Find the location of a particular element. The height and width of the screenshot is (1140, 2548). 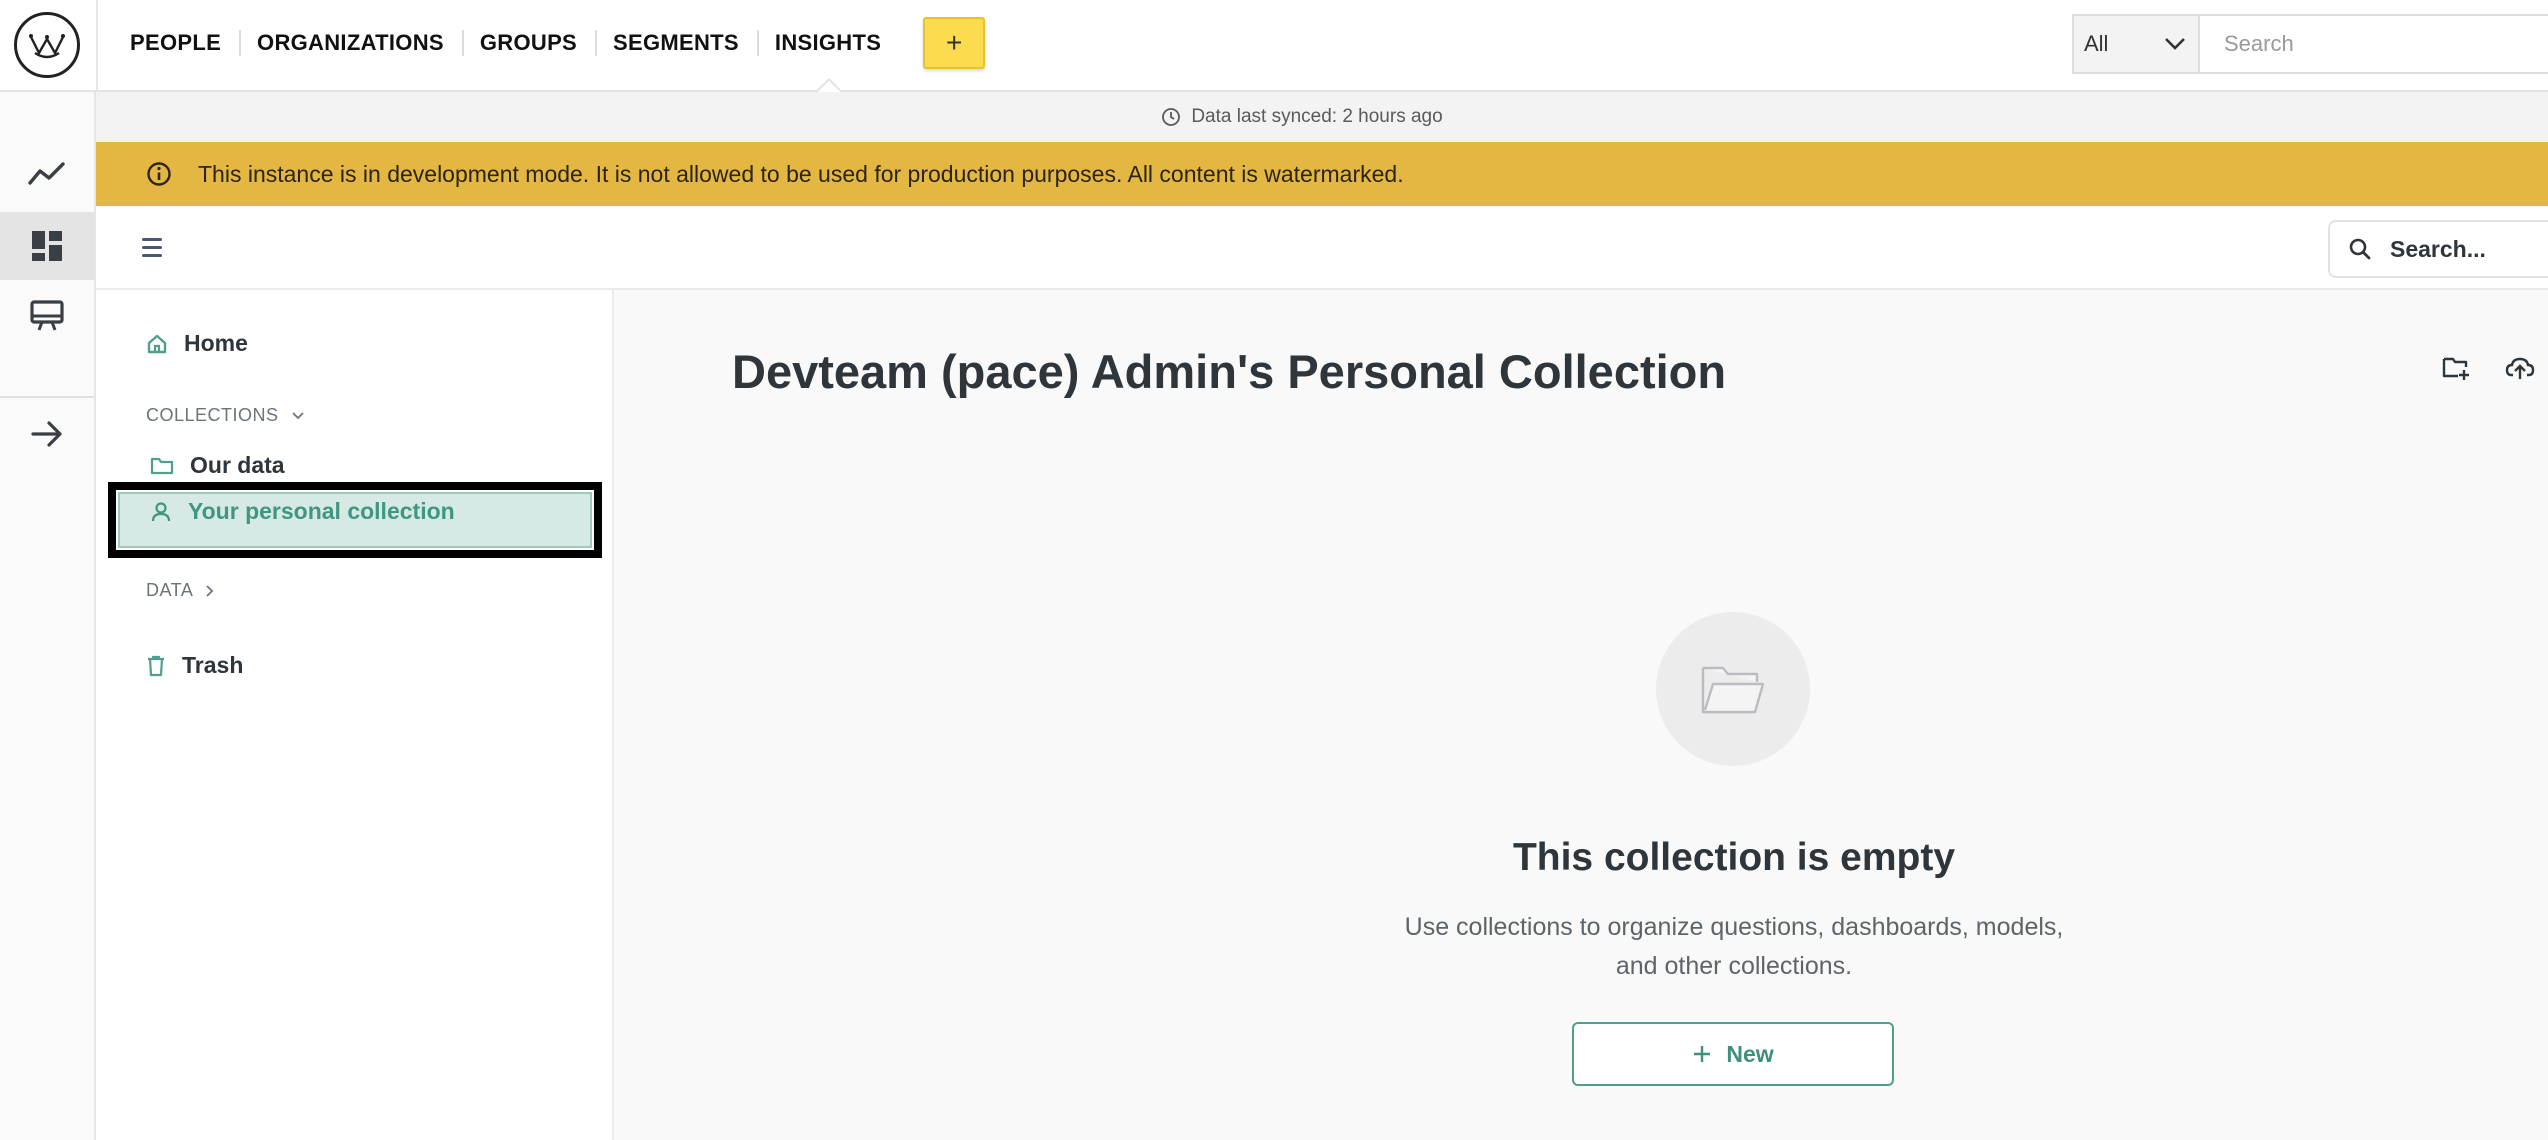

rail-divider is located at coordinates (47, 397).